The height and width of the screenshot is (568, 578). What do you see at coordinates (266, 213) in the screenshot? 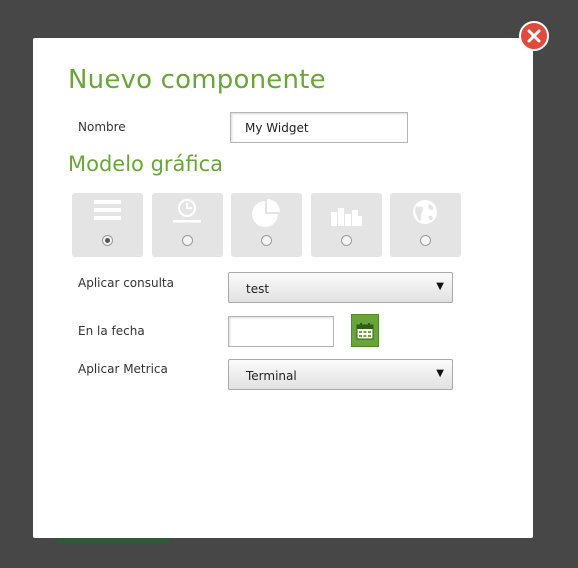
I see `pie-chart-icon` at bounding box center [266, 213].